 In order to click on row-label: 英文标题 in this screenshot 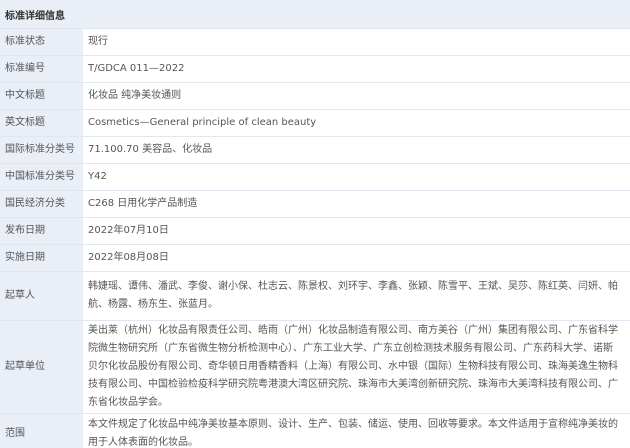, I will do `click(41, 123)`.